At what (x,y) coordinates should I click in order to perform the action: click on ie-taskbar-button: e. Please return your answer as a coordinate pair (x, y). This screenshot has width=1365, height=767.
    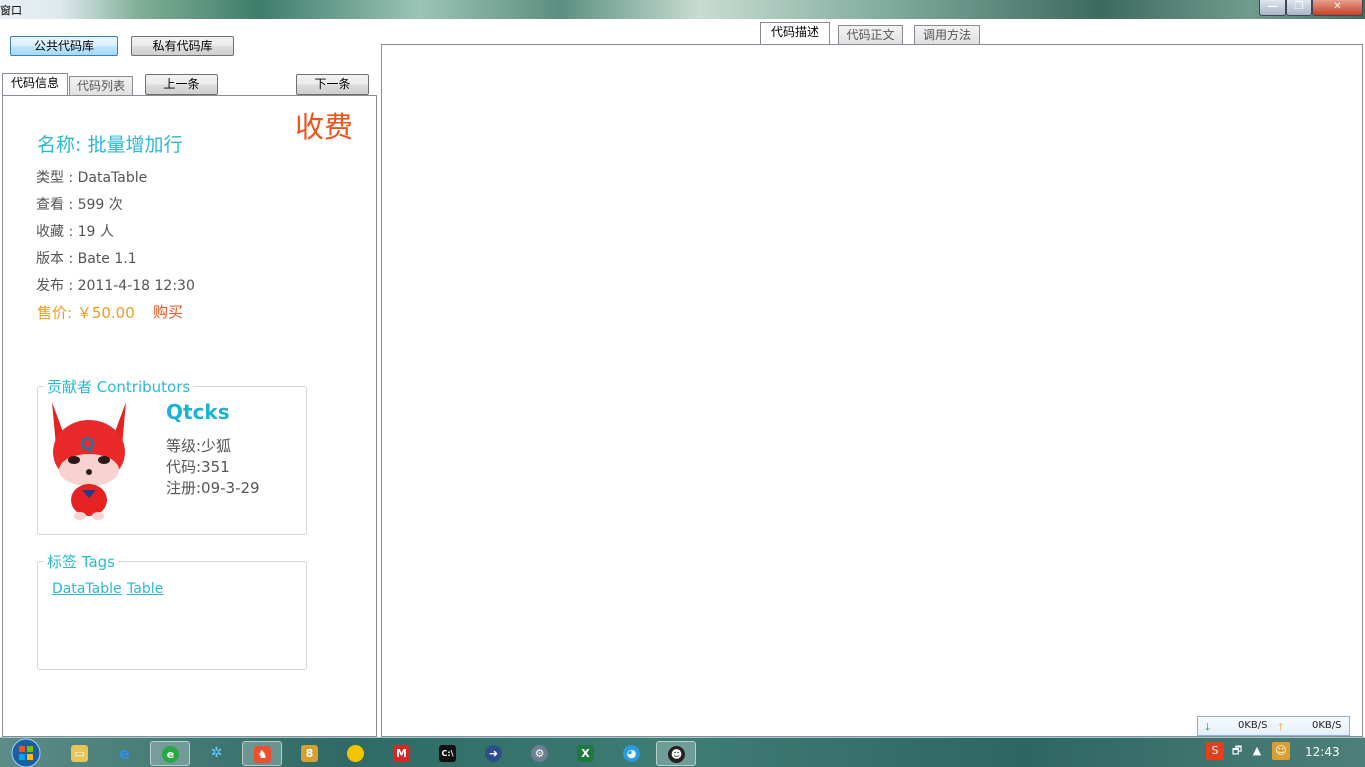
    Looking at the image, I should click on (125, 753).